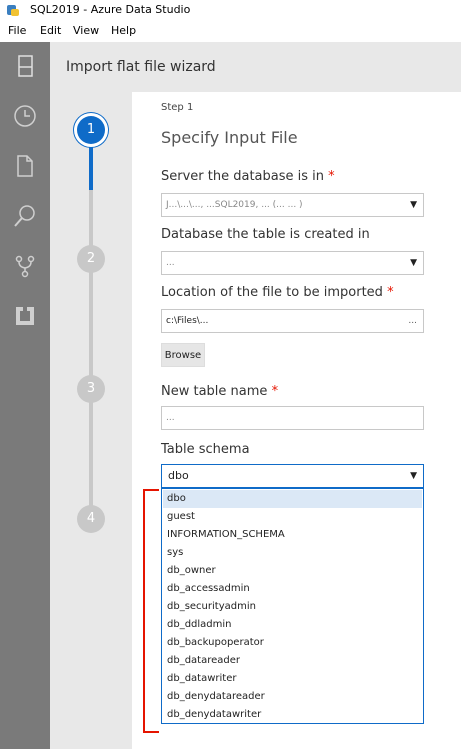 This screenshot has height=749, width=461. Describe the element at coordinates (177, 107) in the screenshot. I see `step-label: Step 1` at that location.